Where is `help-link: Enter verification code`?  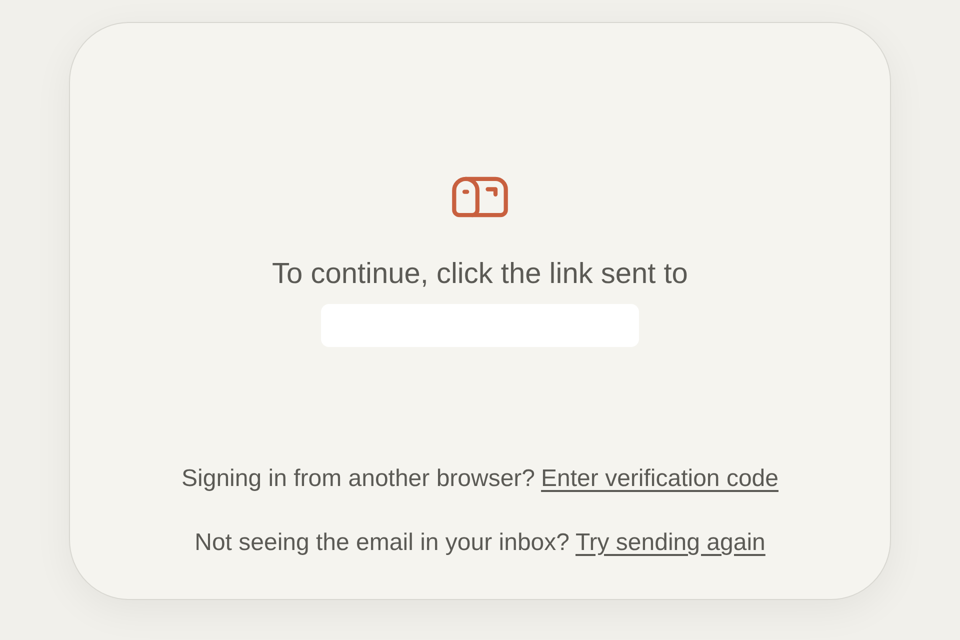 help-link: Enter verification code is located at coordinates (659, 479).